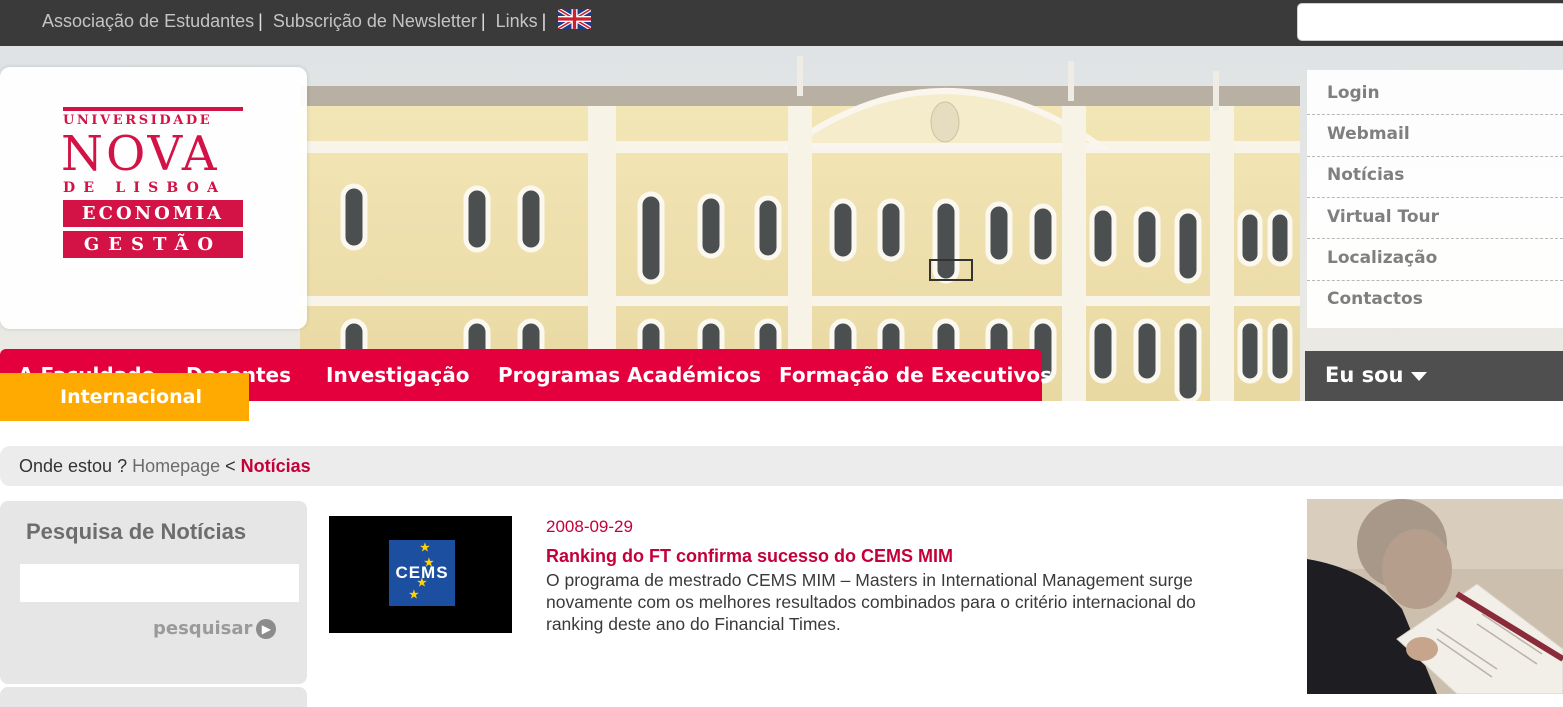  What do you see at coordinates (131, 397) in the screenshot?
I see `internacional-label: Internacional` at bounding box center [131, 397].